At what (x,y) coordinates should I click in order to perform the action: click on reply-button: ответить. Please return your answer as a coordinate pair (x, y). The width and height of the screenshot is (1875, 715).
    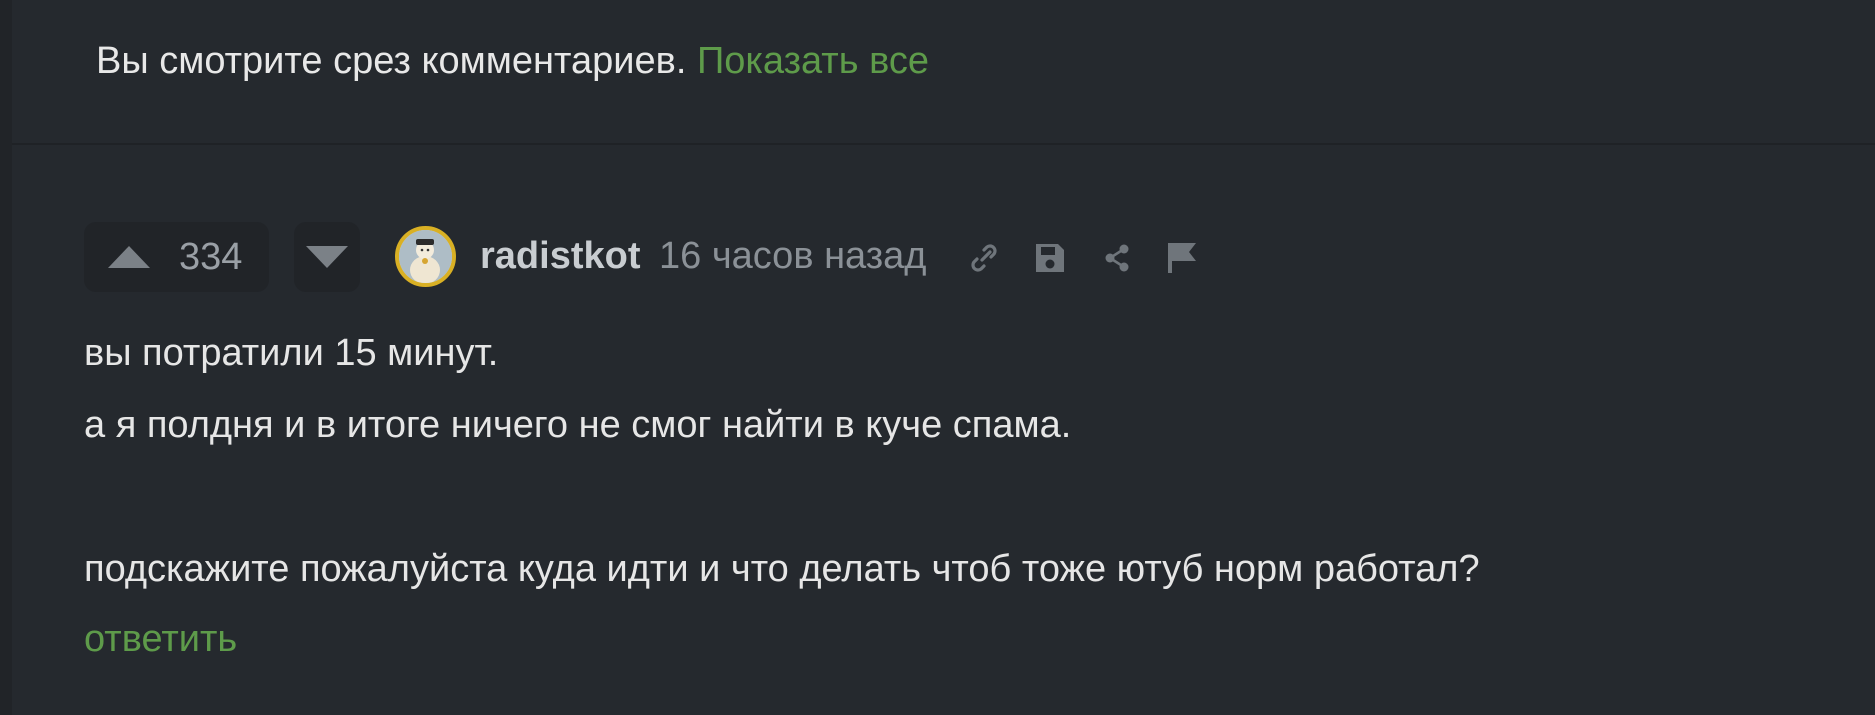
    Looking at the image, I should click on (160, 639).